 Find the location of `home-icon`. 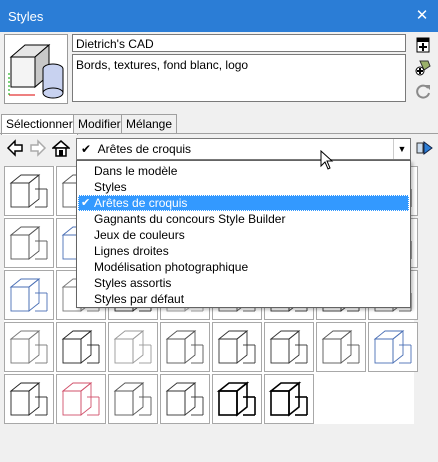

home-icon is located at coordinates (61, 148).